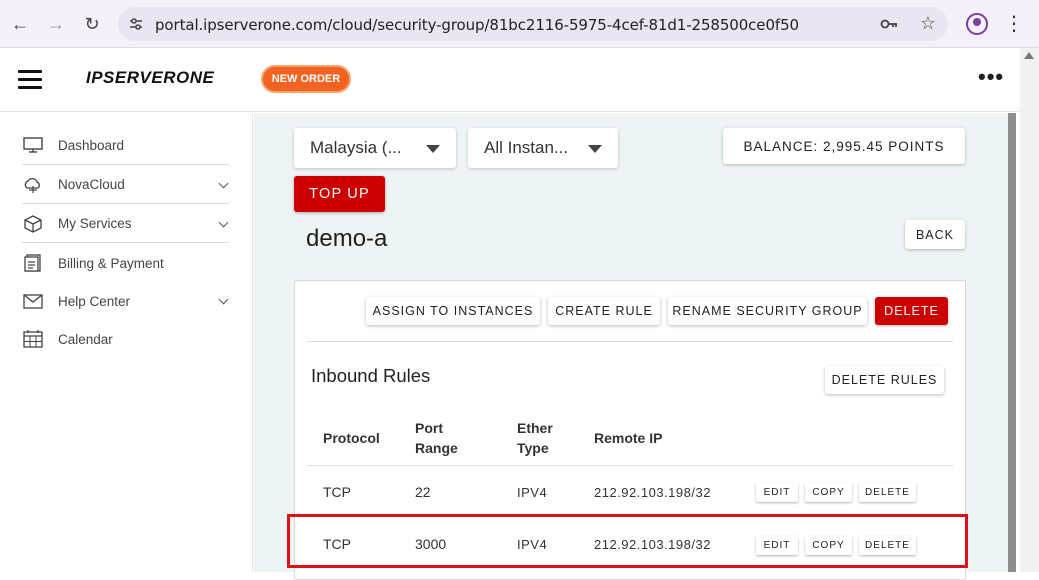 This screenshot has height=580, width=1039. I want to click on column-header-protocol: Protocol, so click(351, 438).